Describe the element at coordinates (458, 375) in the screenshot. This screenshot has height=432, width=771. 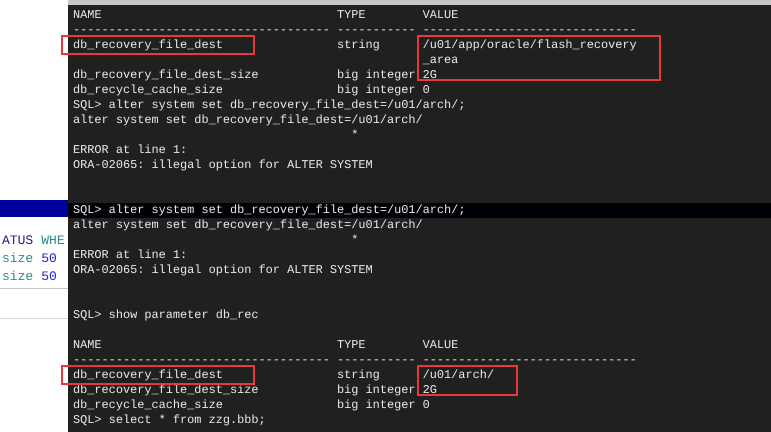
I see `parameter-value: /u01/arch/` at that location.